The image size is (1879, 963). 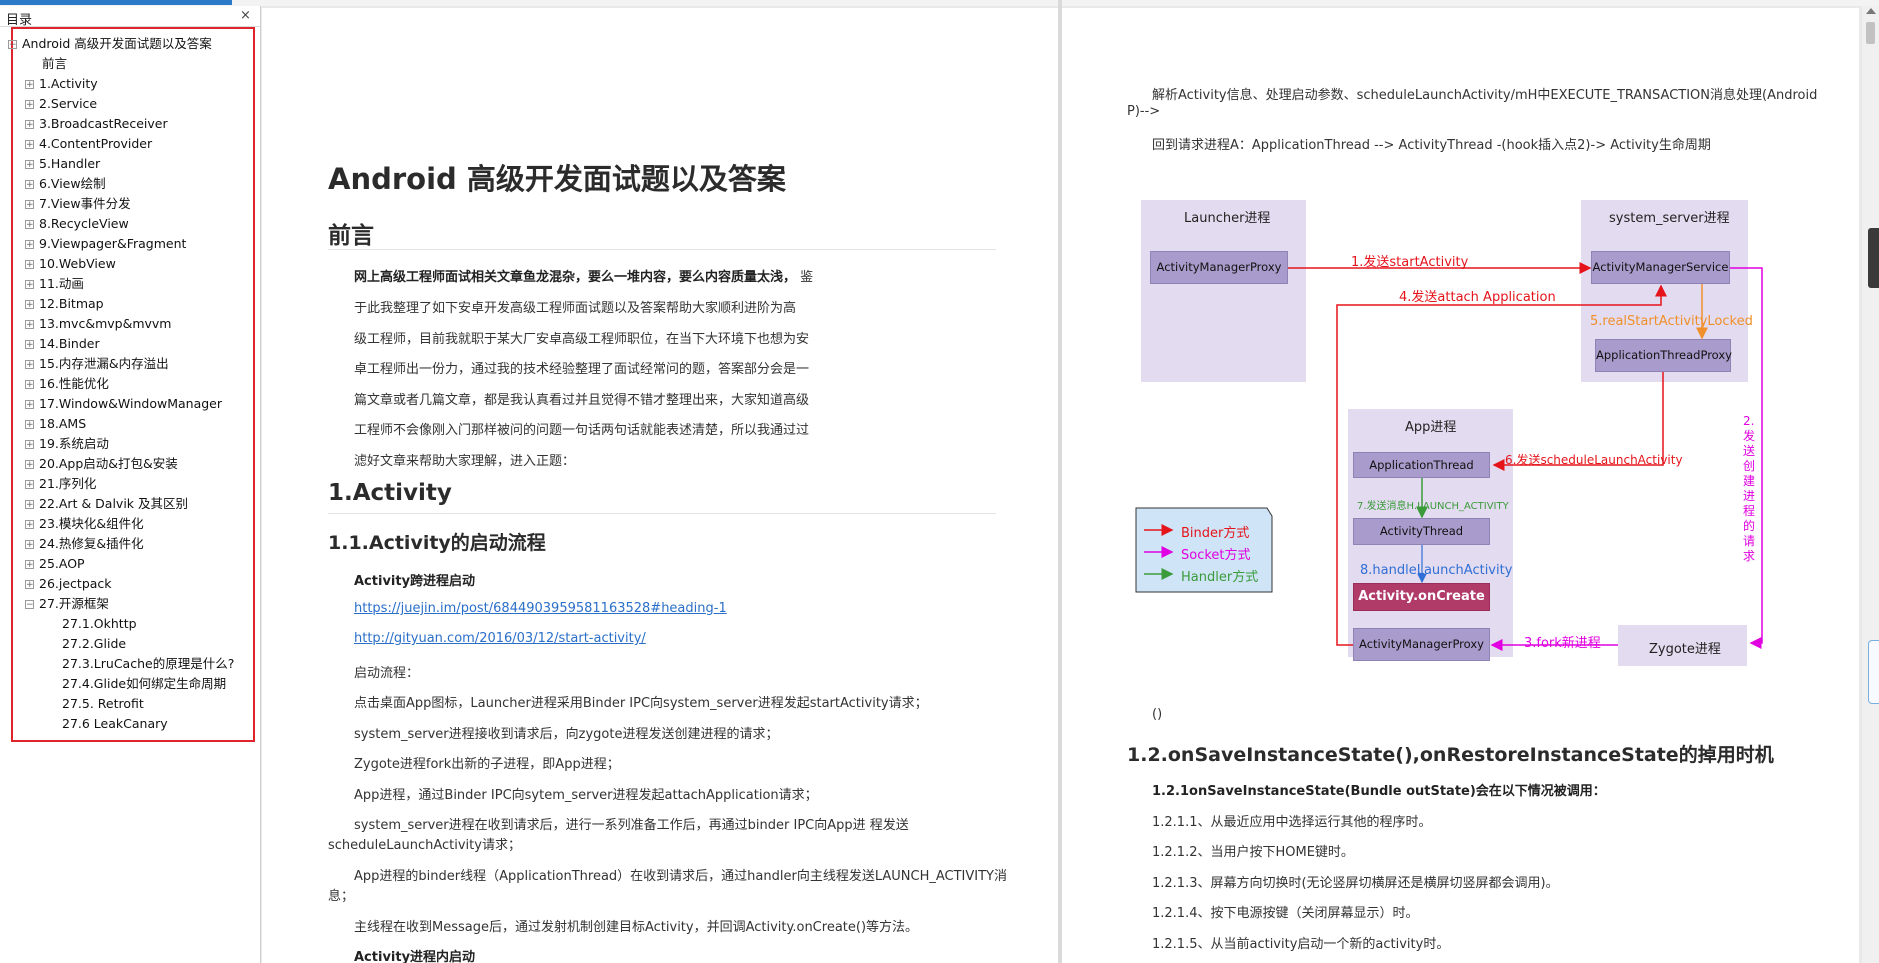 I want to click on toc-item: +24.热修复&插件化, so click(x=84, y=544).